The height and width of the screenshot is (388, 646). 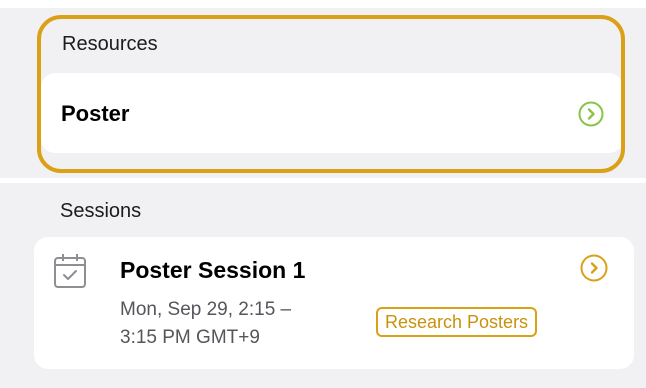 I want to click on chevron-right-circle-icon, so click(x=594, y=268).